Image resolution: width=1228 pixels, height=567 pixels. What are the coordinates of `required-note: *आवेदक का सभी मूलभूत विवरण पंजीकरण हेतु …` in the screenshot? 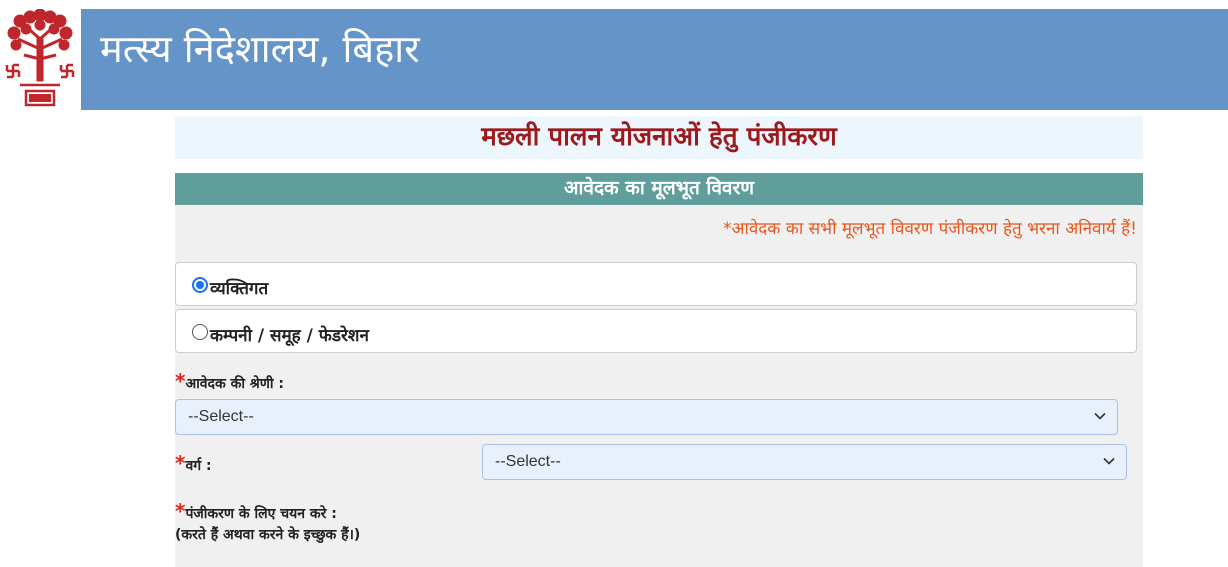 It's located at (929, 229).